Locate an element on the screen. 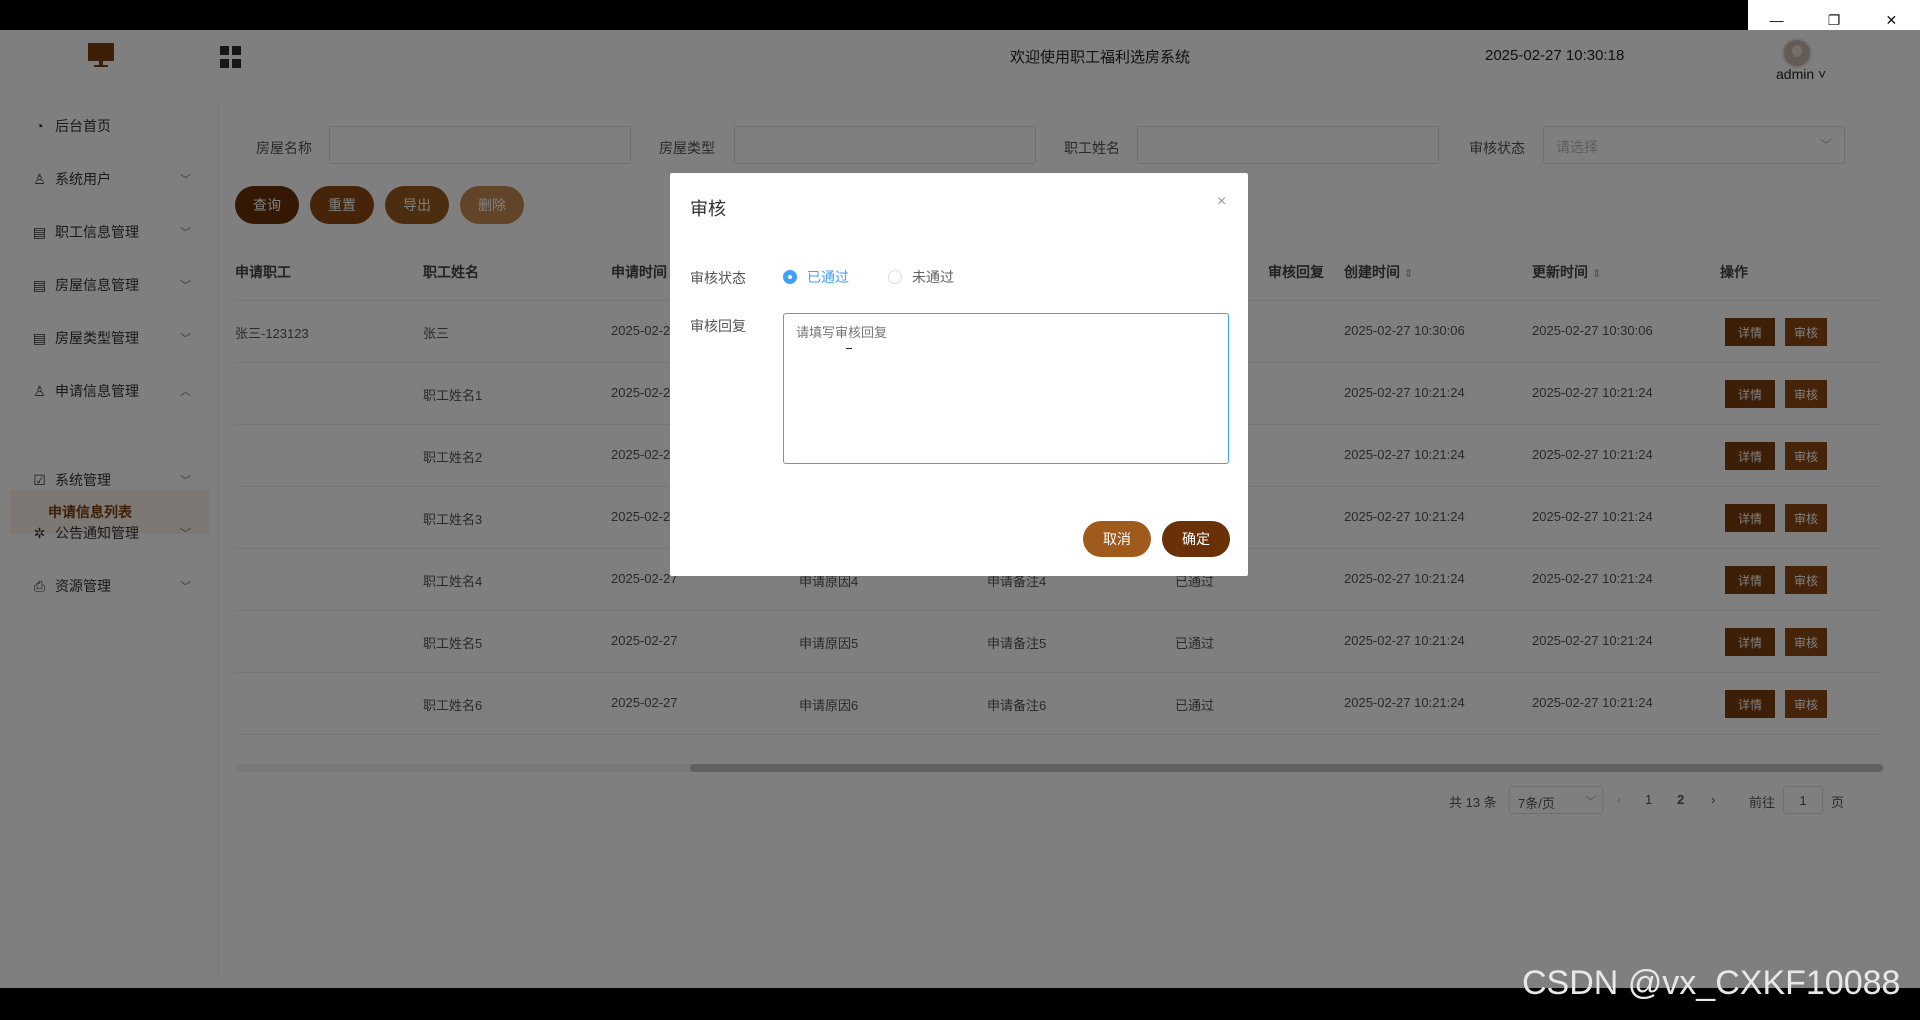  review-status-field-label: 审核状态 is located at coordinates (718, 278).